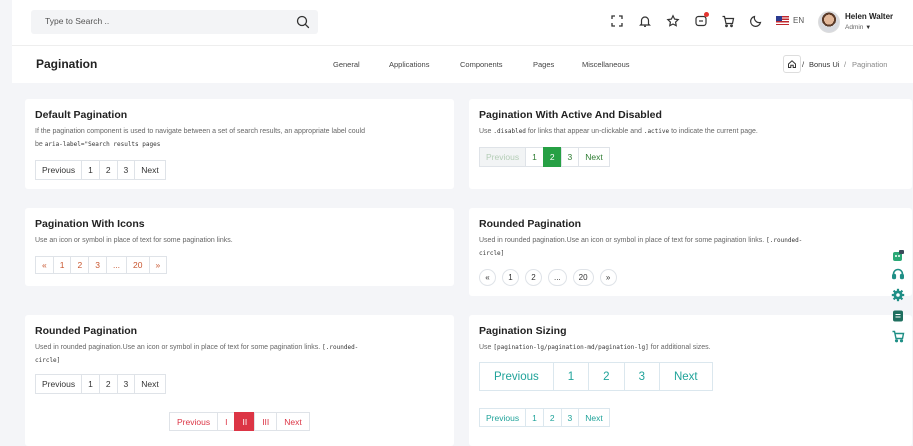 The image size is (913, 446). Describe the element at coordinates (174, 22) in the screenshot. I see `search-box: Type to Search ..` at that location.